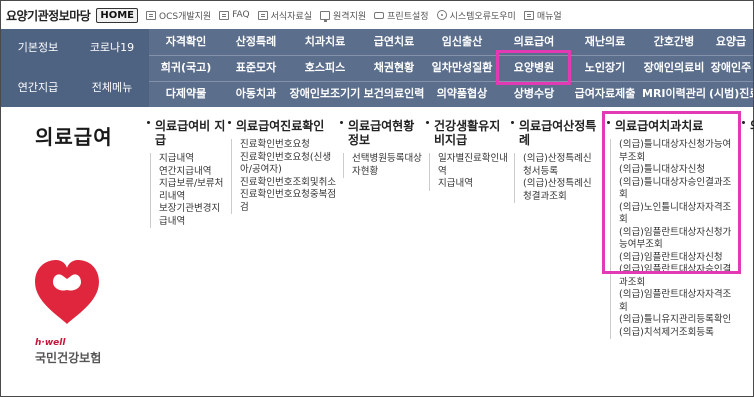  What do you see at coordinates (187, 133) in the screenshot?
I see `column-heading: 의료급여비 지급` at bounding box center [187, 133].